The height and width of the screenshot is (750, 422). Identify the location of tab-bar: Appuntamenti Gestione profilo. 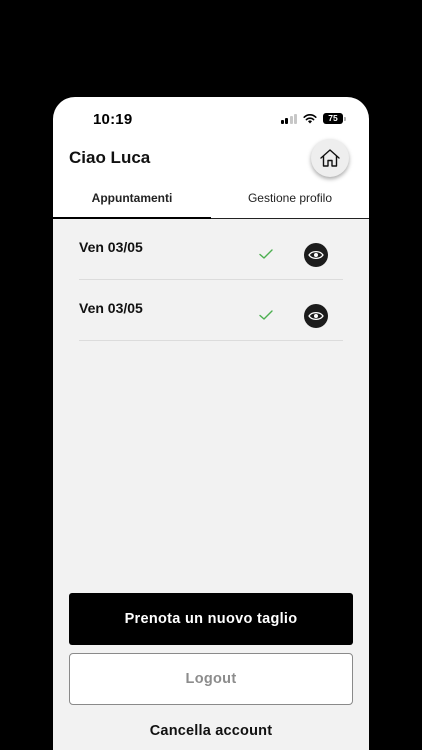
(211, 202).